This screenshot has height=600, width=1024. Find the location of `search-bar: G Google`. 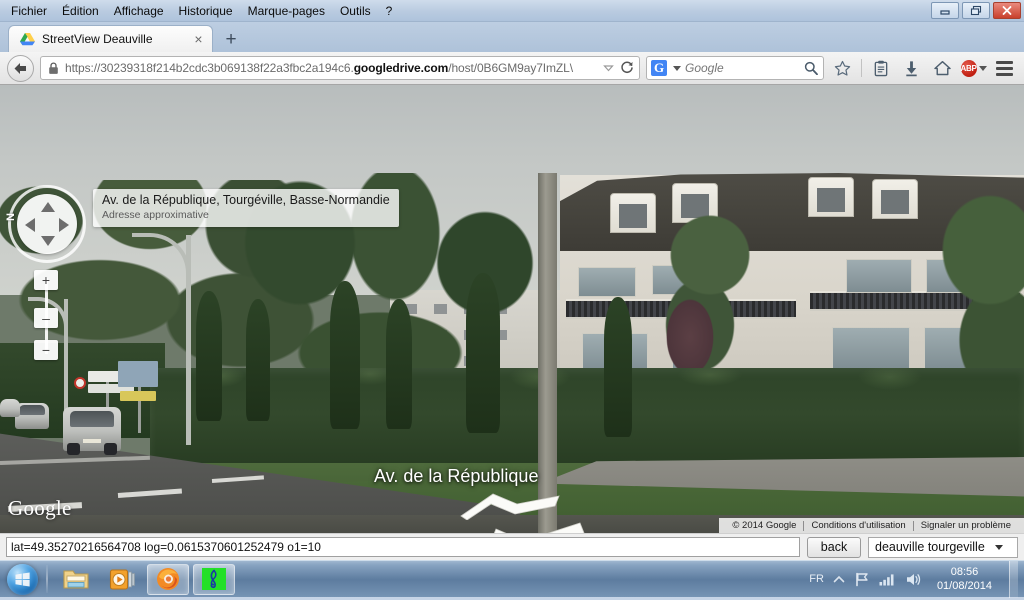

search-bar: G Google is located at coordinates (735, 68).